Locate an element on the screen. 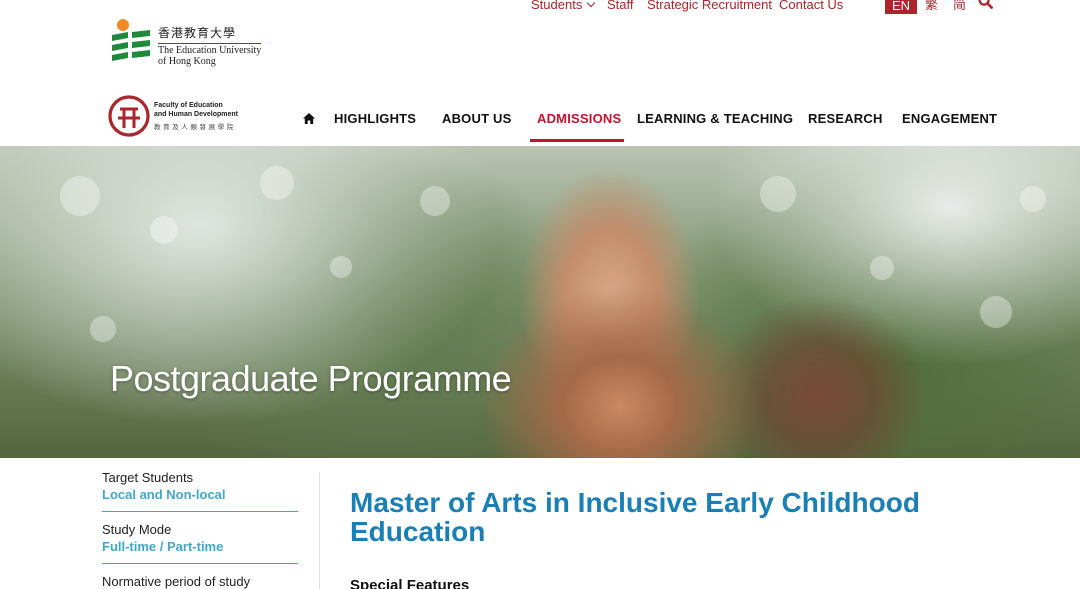 This screenshot has width=1080, height=589. sidebar-item-study-mode: Study Mode Full-time / Part-time is located at coordinates (200, 543).